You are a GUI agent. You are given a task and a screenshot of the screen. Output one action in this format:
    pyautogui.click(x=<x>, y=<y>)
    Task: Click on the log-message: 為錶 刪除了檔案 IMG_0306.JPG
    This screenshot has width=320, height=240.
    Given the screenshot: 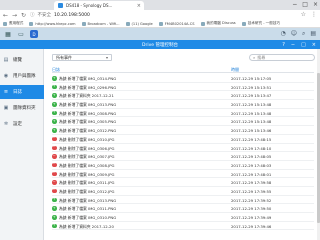 What is the action you would take?
    pyautogui.click(x=87, y=148)
    